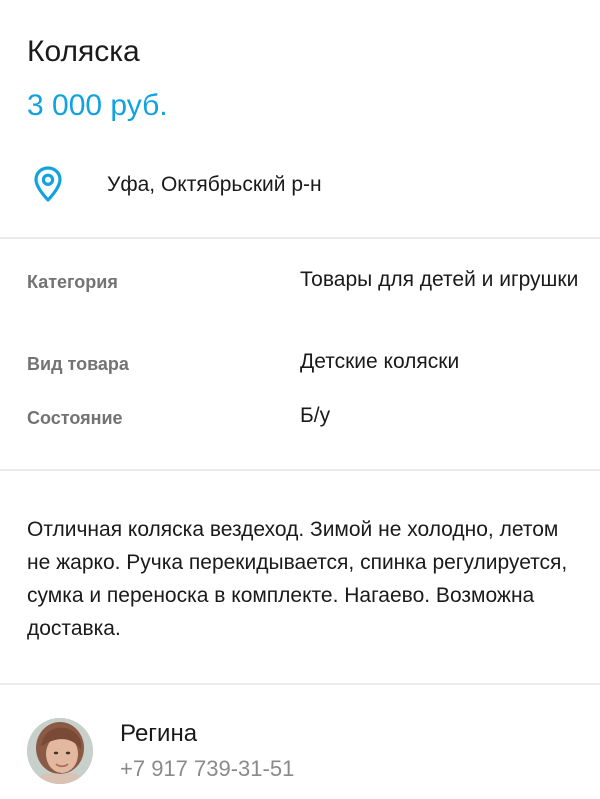  Describe the element at coordinates (214, 184) in the screenshot. I see `location-text: Уфа, Октябрьский р-н` at that location.